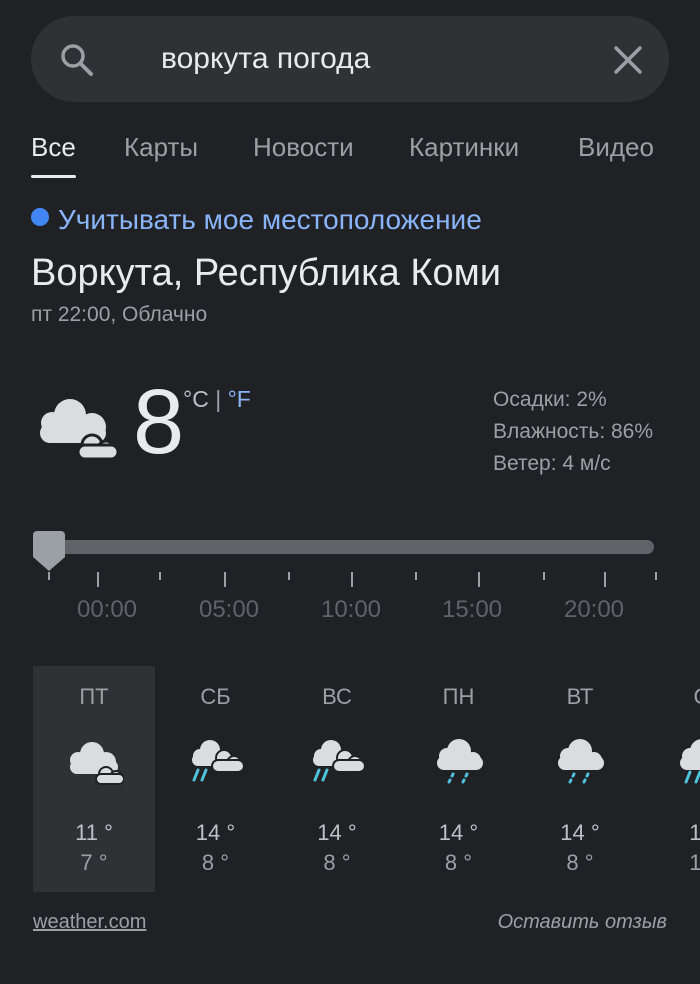  I want to click on search-tabs: Все Карты Новости Картинки Видео, so click(365, 157).